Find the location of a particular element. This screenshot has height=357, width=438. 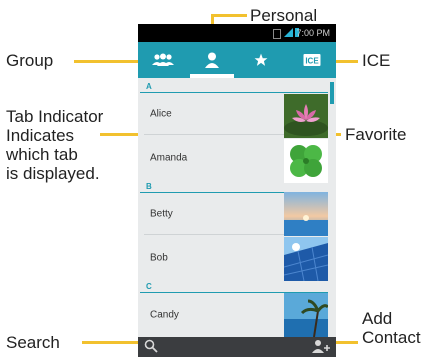

section-letter: A is located at coordinates (149, 86).